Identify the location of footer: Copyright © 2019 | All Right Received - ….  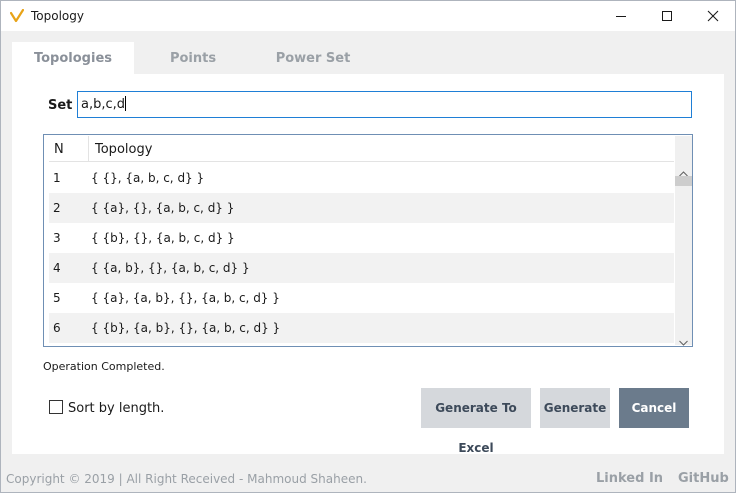
(368, 479).